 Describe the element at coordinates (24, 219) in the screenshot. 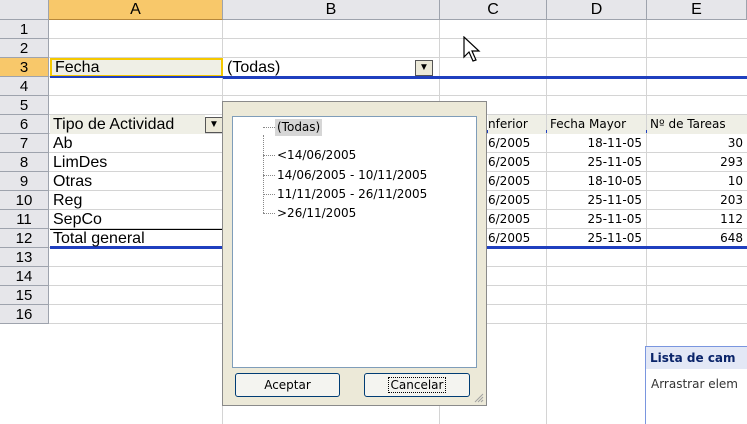

I see `row-header-11: 11` at that location.